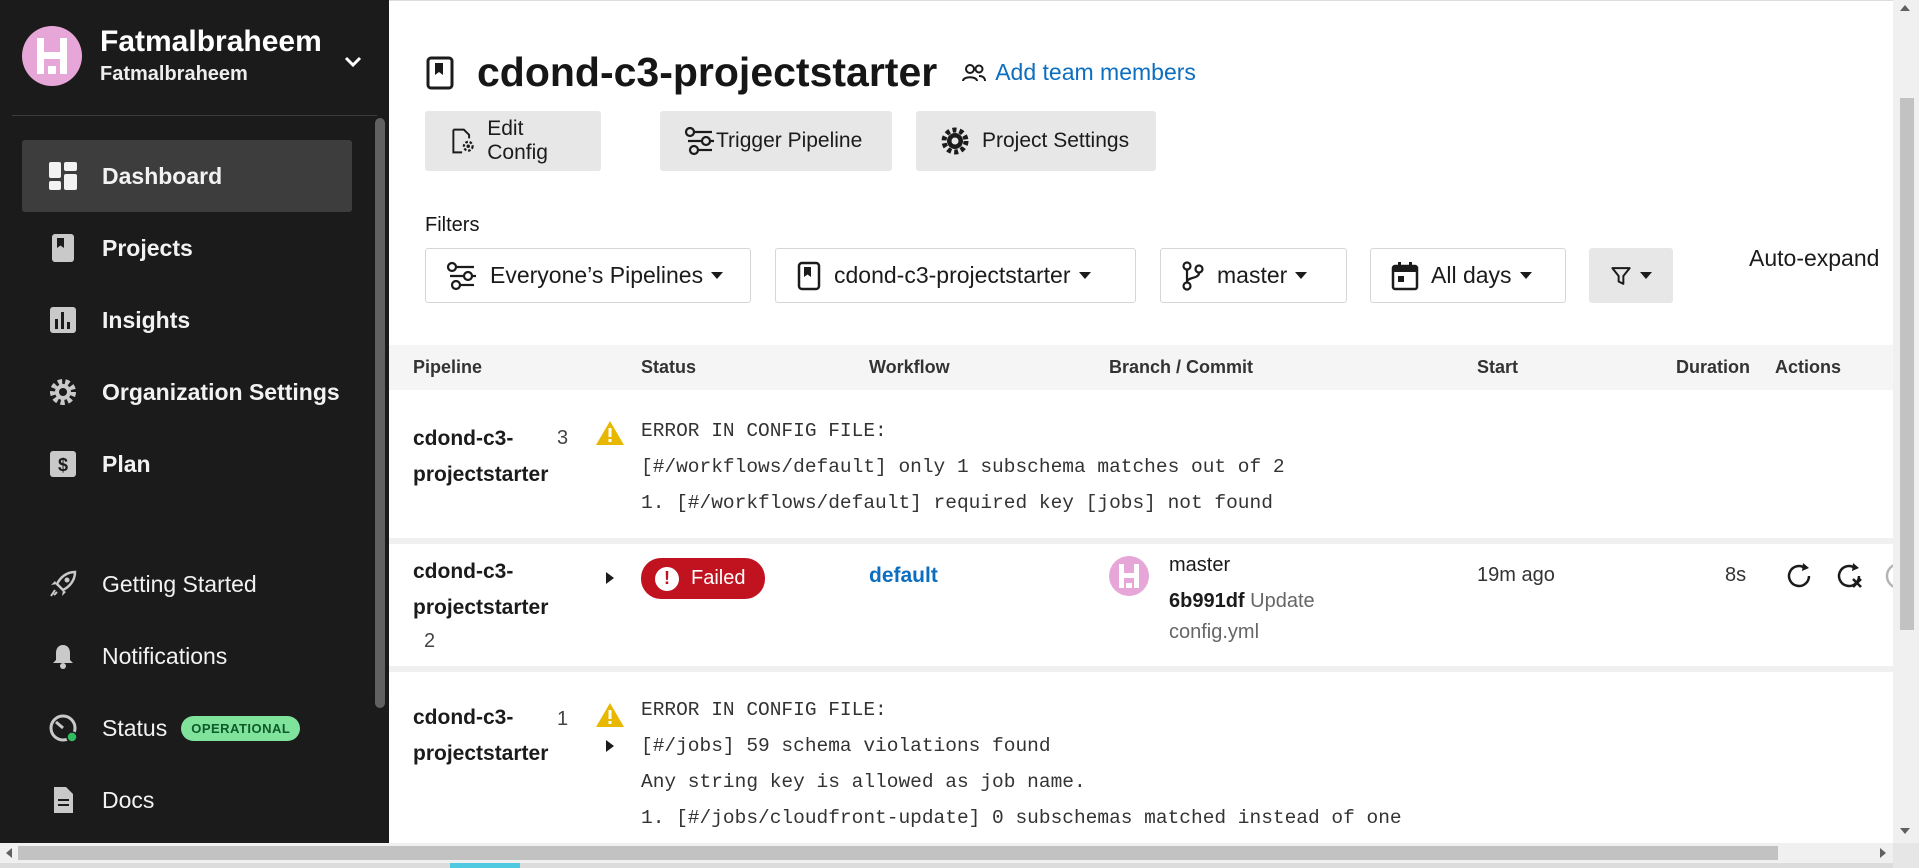  I want to click on filter-menu-button, so click(1631, 275).